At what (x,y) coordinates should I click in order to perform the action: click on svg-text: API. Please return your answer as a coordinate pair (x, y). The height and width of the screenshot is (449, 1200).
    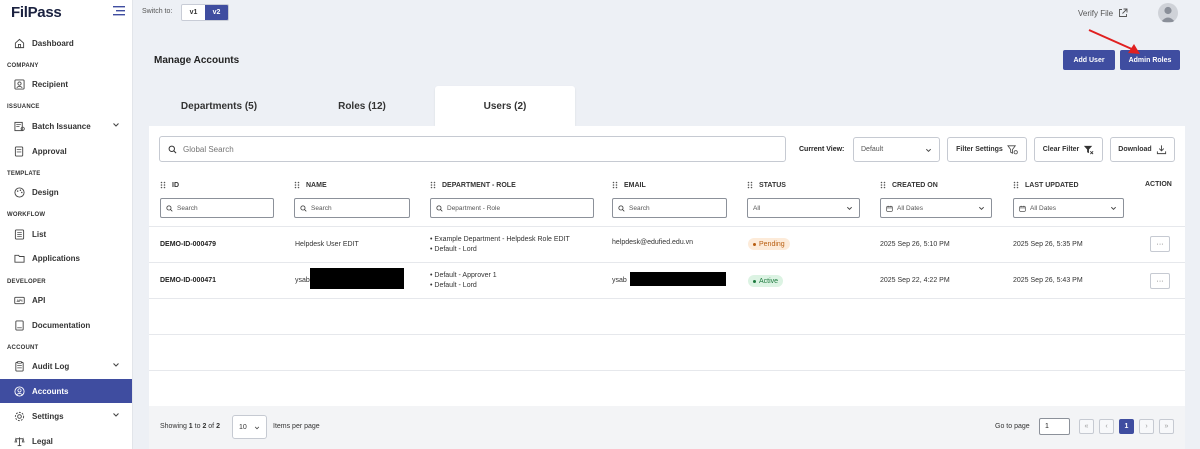
    Looking at the image, I should click on (19, 300).